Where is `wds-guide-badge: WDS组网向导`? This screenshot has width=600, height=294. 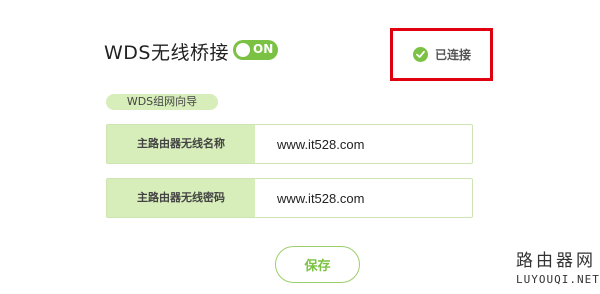
wds-guide-badge: WDS组网向导 is located at coordinates (162, 102).